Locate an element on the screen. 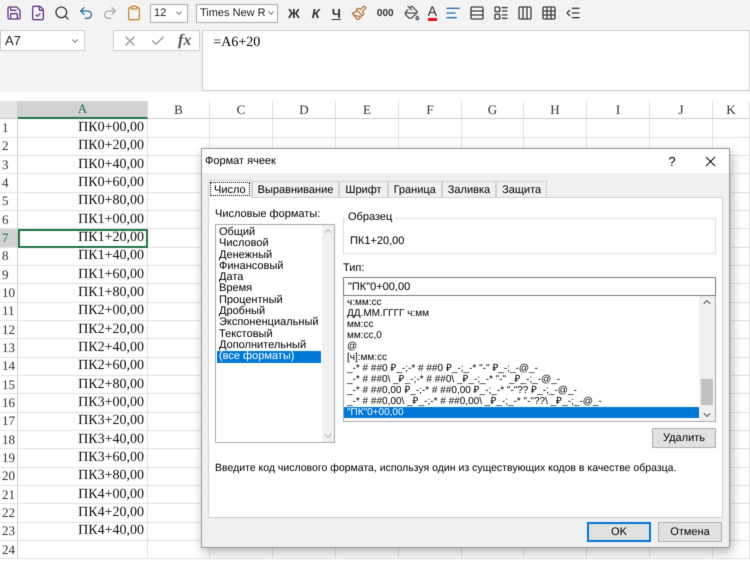  list-item: _-* # ##0 ₽_-;-* # ##0 ₽_-;_-* "-" ₽_-;_-@_- is located at coordinates (521, 368).